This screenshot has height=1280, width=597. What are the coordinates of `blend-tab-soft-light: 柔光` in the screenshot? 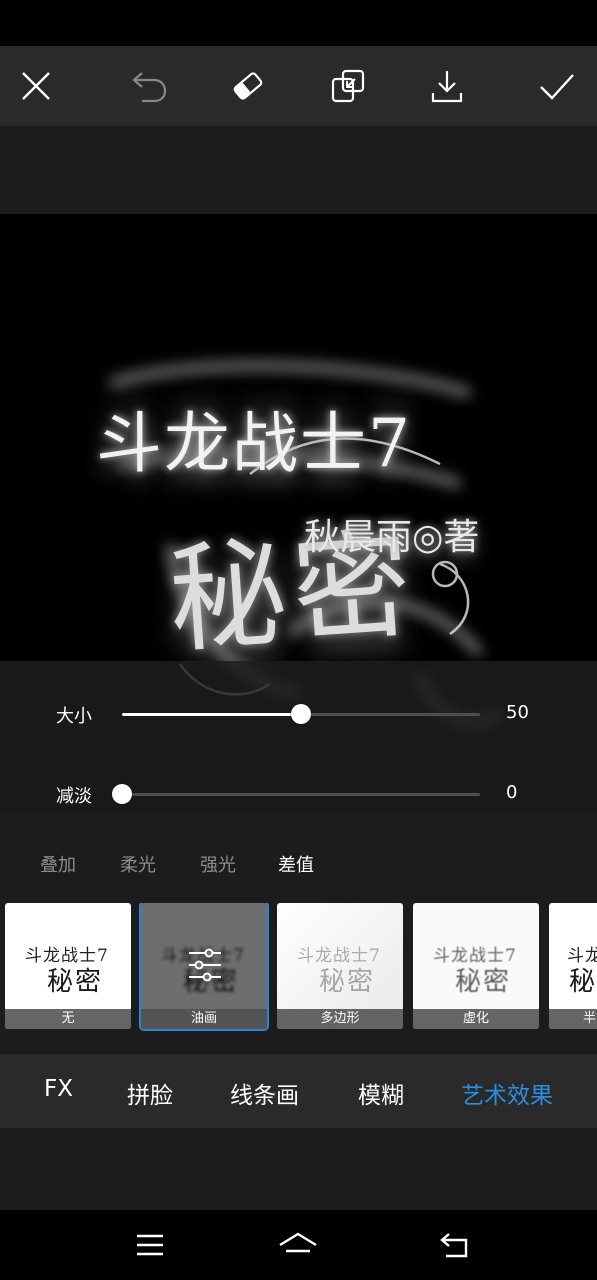 It's located at (138, 864).